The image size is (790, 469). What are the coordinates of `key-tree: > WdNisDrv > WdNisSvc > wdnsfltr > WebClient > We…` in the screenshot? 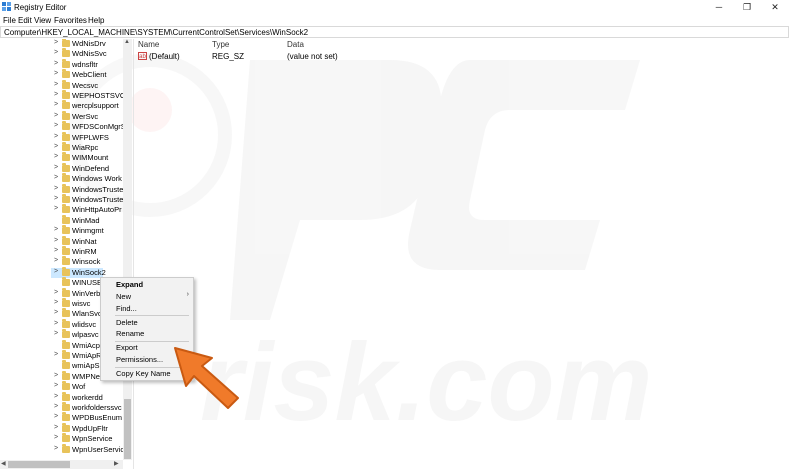 It's located at (61, 249).